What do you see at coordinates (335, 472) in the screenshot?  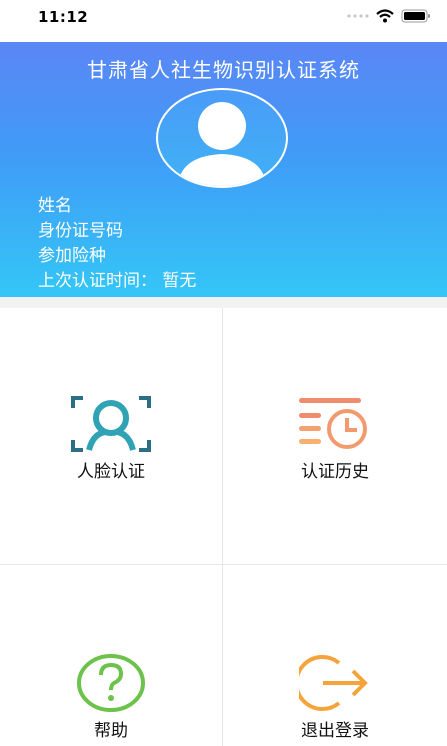 I see `auth-history-label: 认证历史` at bounding box center [335, 472].